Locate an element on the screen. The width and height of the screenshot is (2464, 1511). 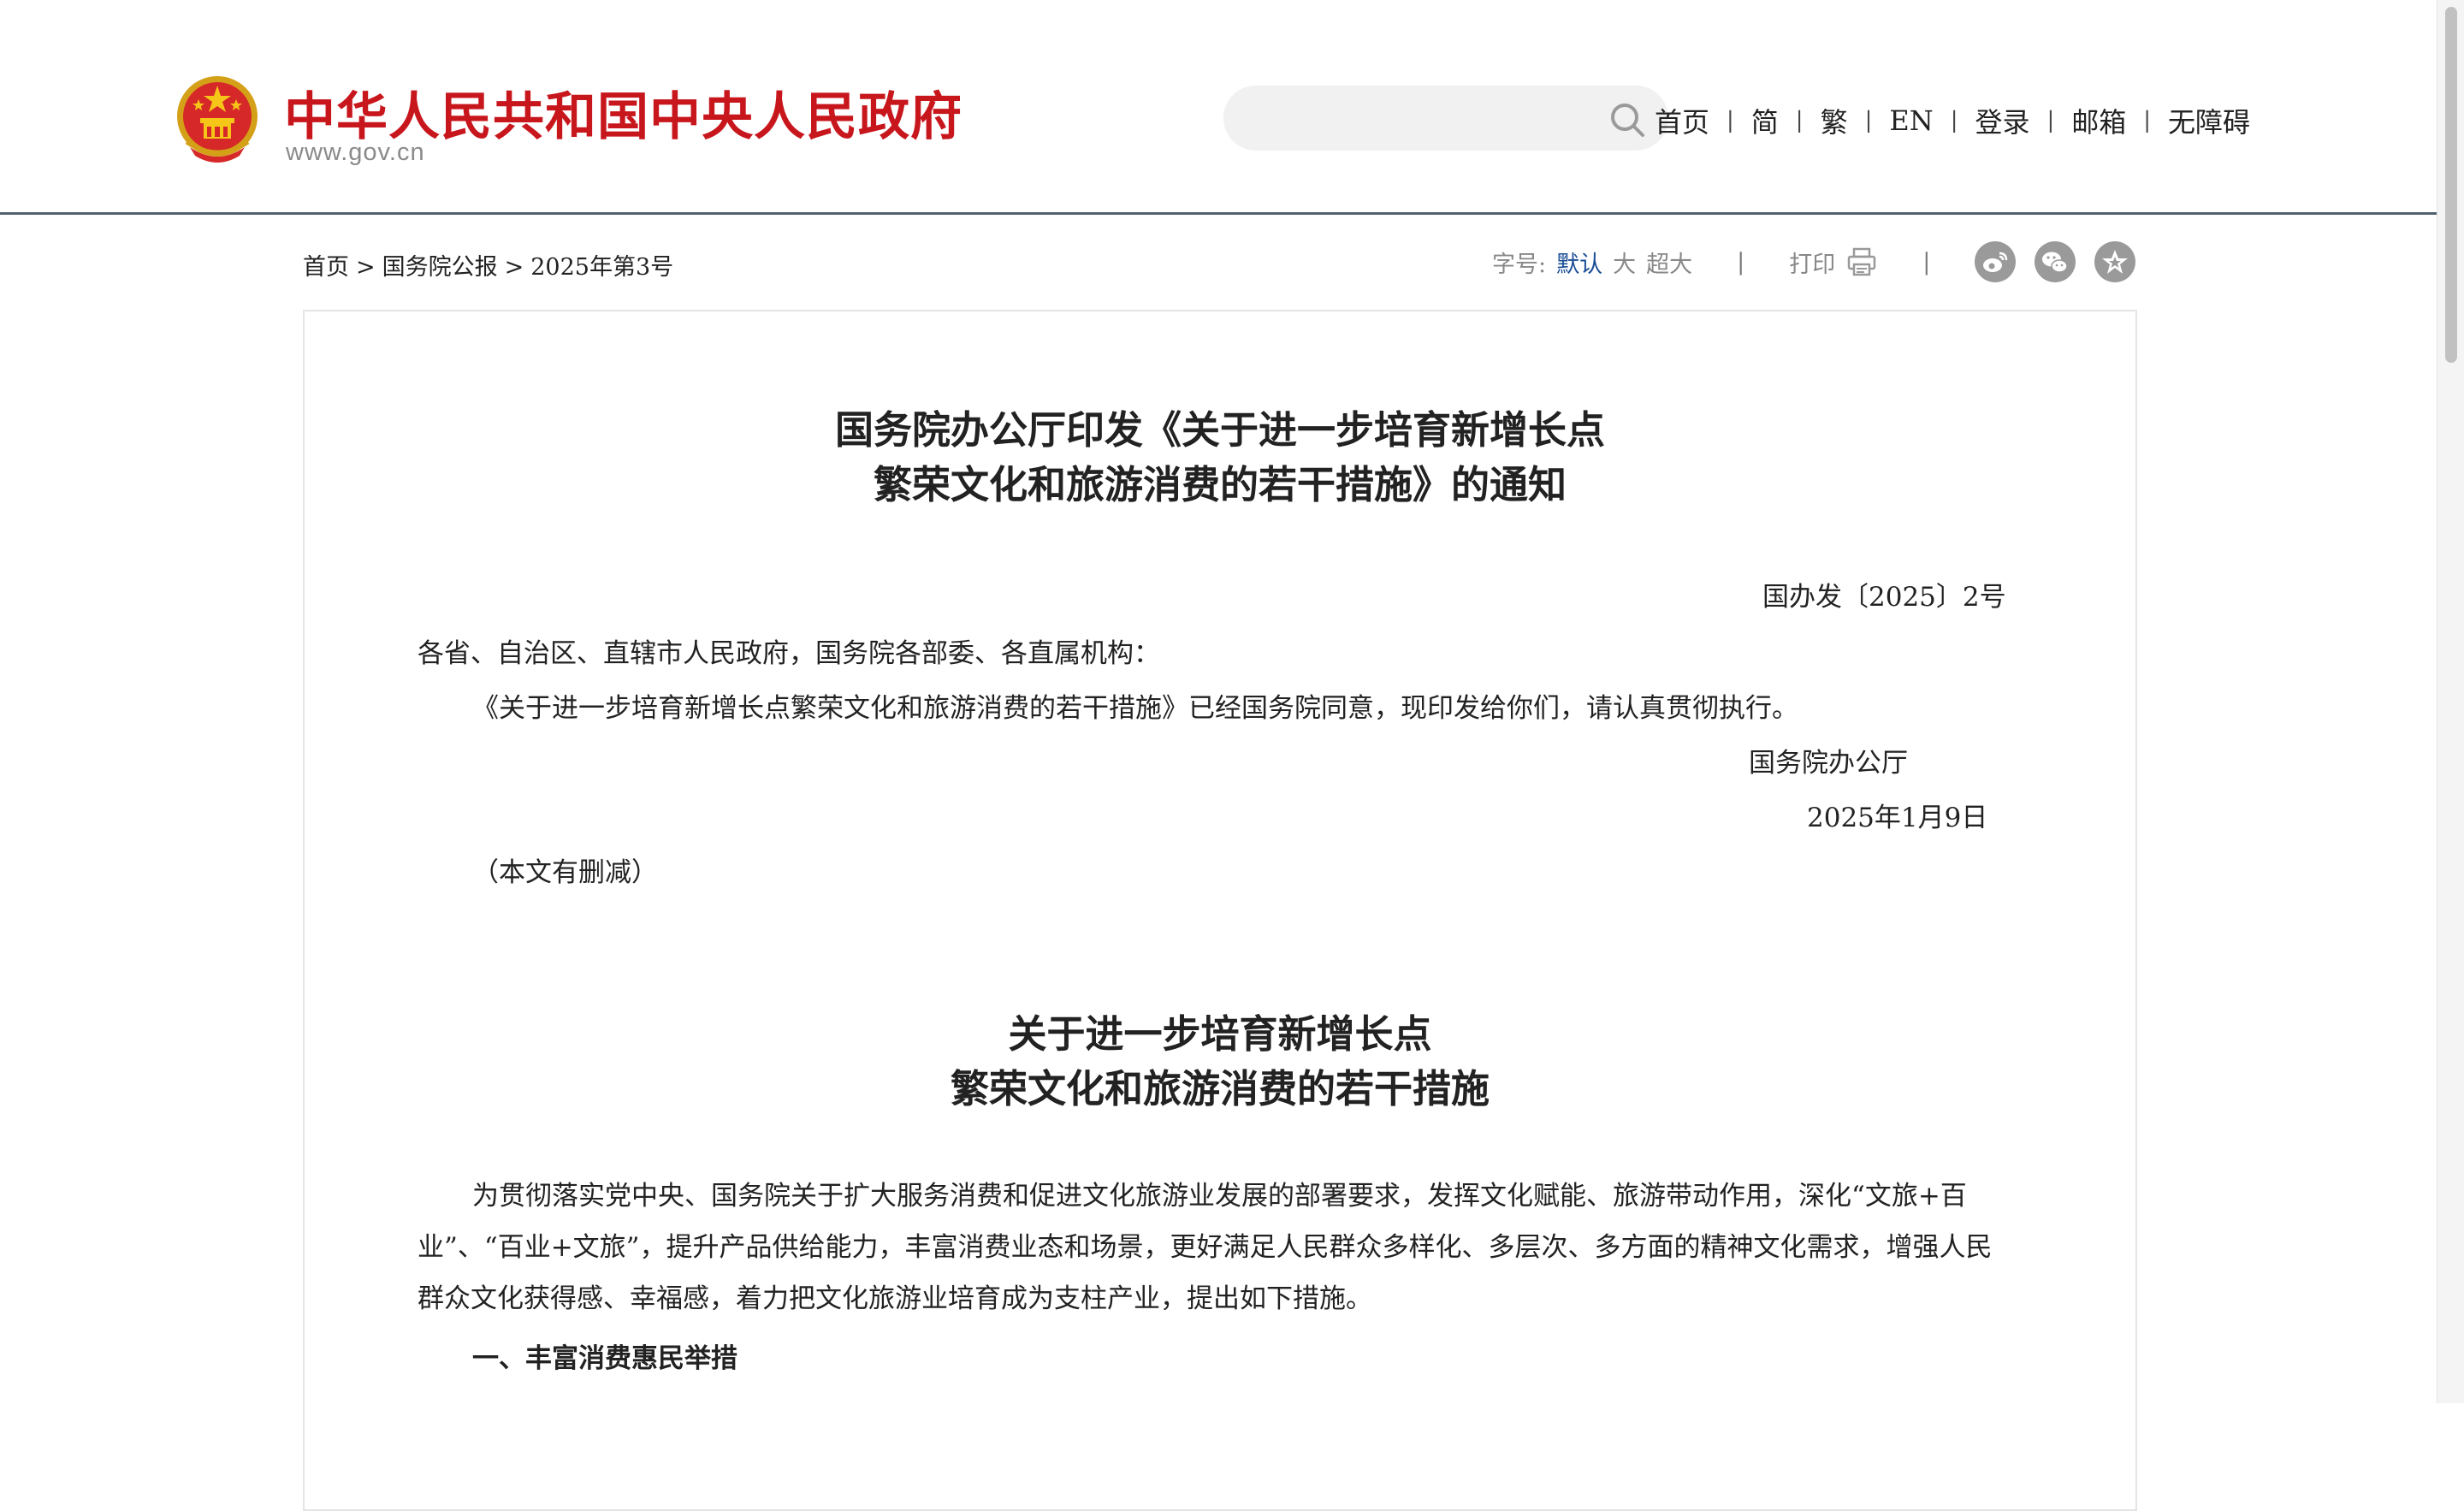
search-box is located at coordinates (1445, 118).